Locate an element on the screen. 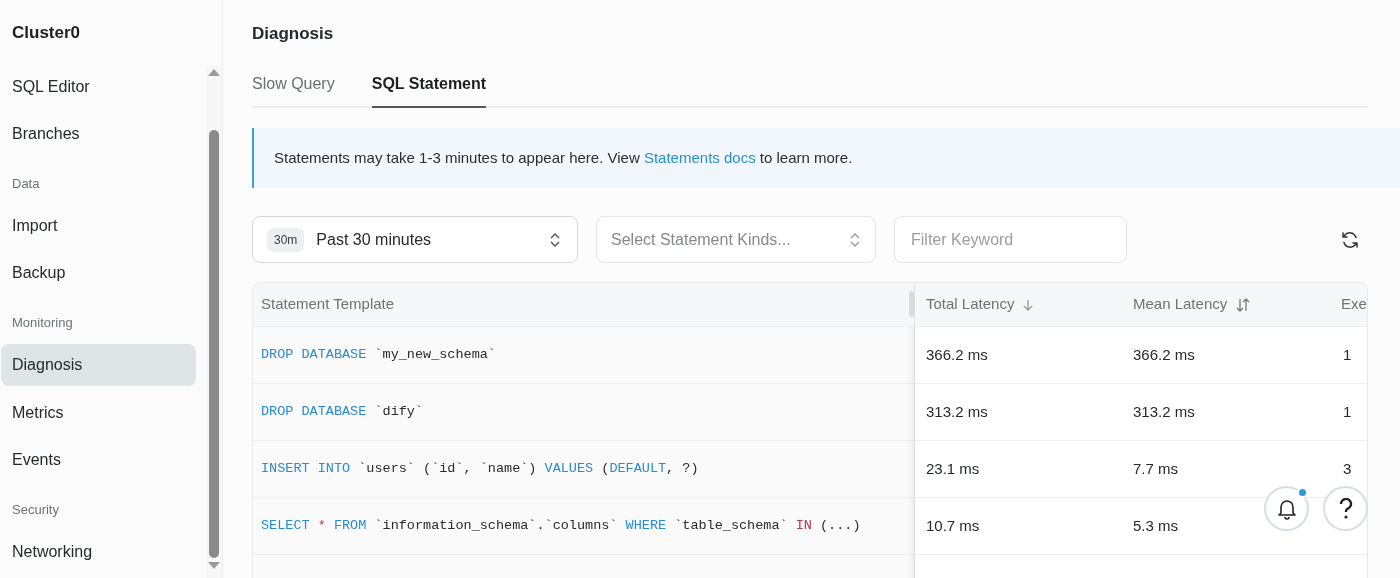 Image resolution: width=1400 pixels, height=578 pixels. filter-keyword-field: Filter Keyword is located at coordinates (1010, 239).